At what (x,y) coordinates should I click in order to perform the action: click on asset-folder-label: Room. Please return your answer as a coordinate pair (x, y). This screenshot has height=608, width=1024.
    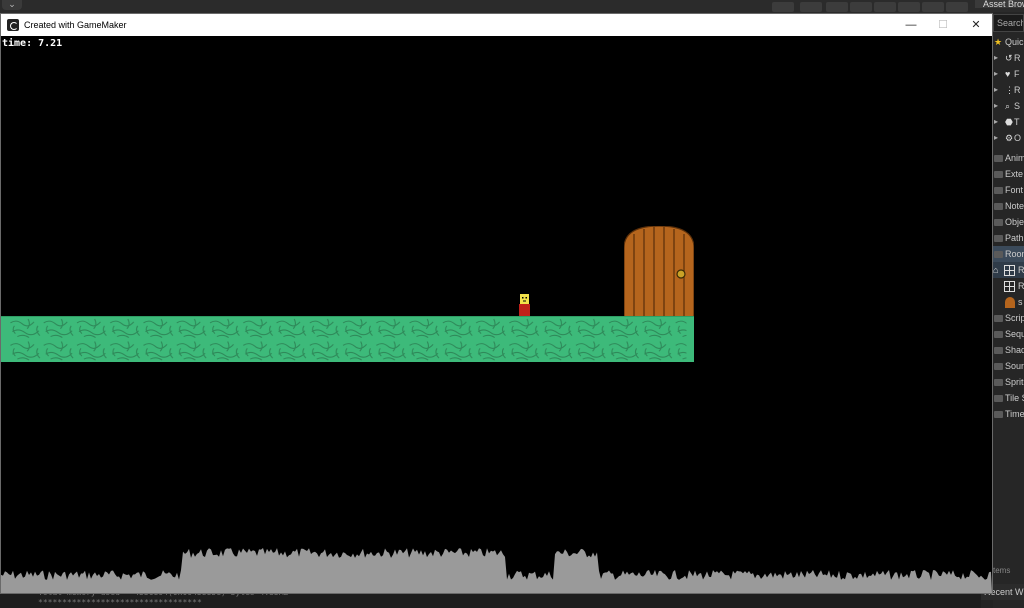
    Looking at the image, I should click on (1014, 254).